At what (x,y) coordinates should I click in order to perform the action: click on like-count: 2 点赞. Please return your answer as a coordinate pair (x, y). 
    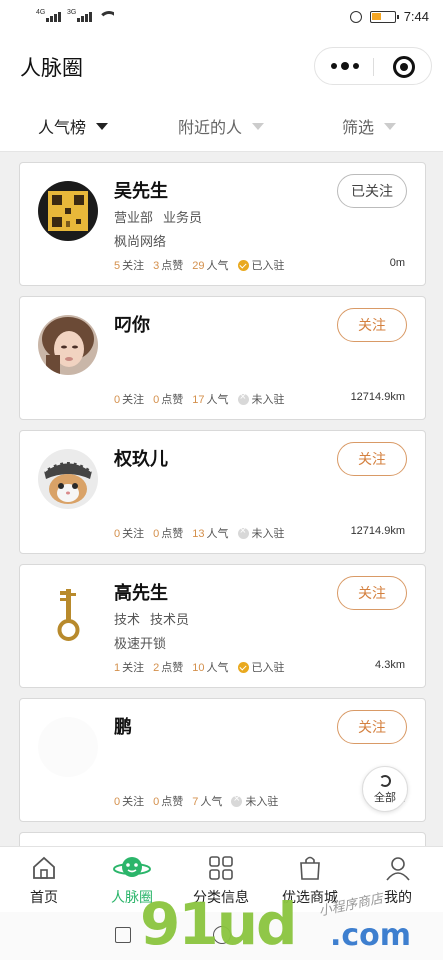
    Looking at the image, I should click on (168, 668).